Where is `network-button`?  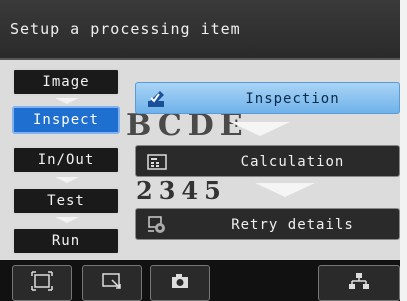
network-button is located at coordinates (359, 283).